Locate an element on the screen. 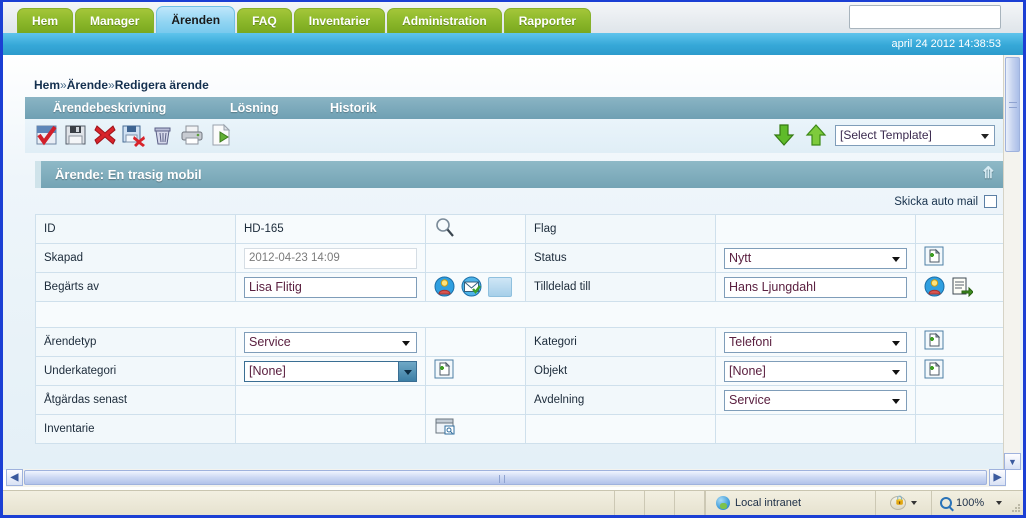 The image size is (1026, 518). underkategori-select-value: [None] is located at coordinates (267, 370).